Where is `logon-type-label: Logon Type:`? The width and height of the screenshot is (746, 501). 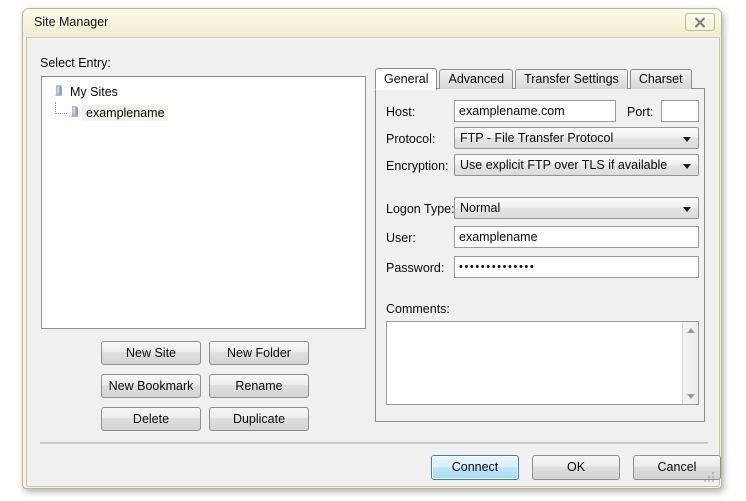 logon-type-label: Logon Type: is located at coordinates (420, 209).